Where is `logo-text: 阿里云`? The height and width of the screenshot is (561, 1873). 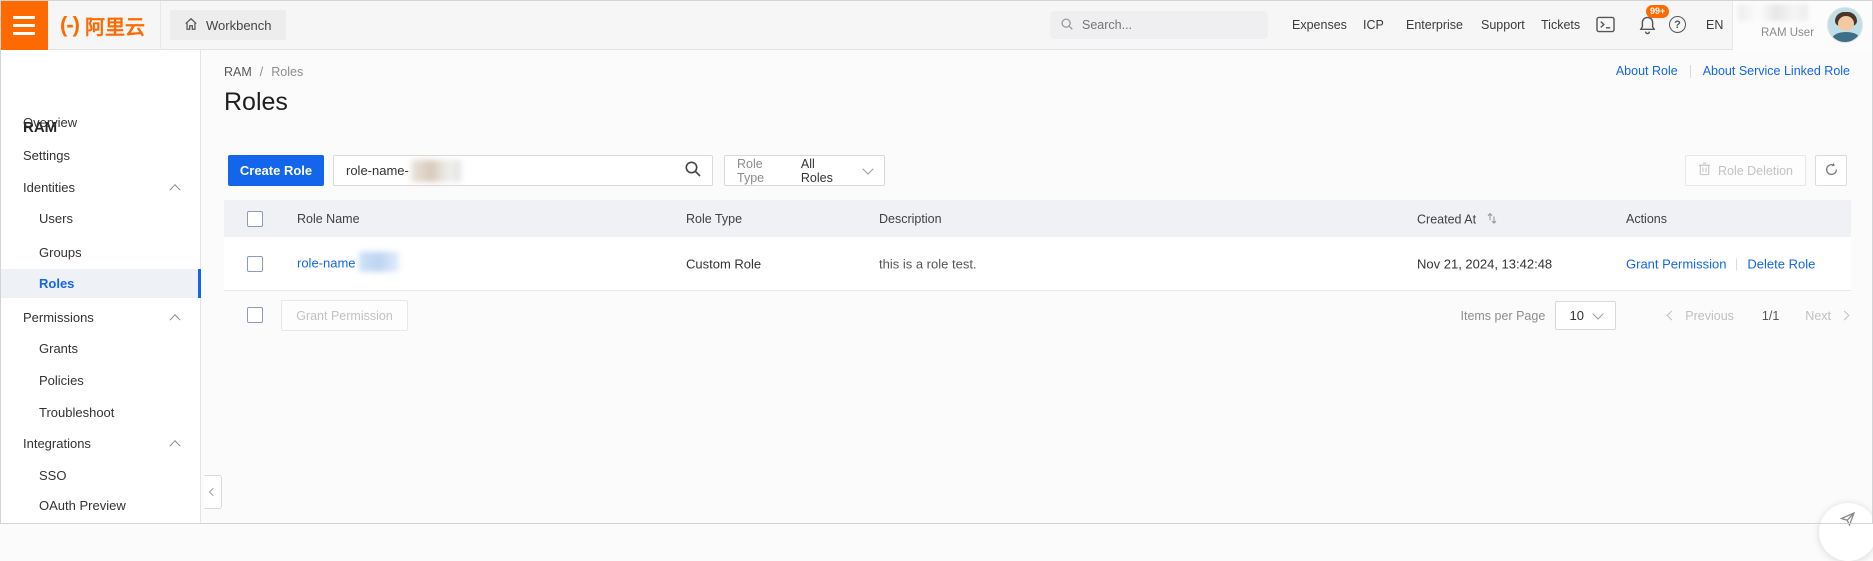
logo-text: 阿里云 is located at coordinates (114, 27).